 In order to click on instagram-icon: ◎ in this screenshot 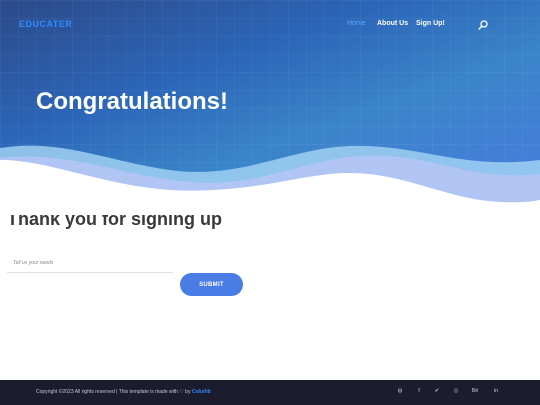, I will do `click(456, 391)`.